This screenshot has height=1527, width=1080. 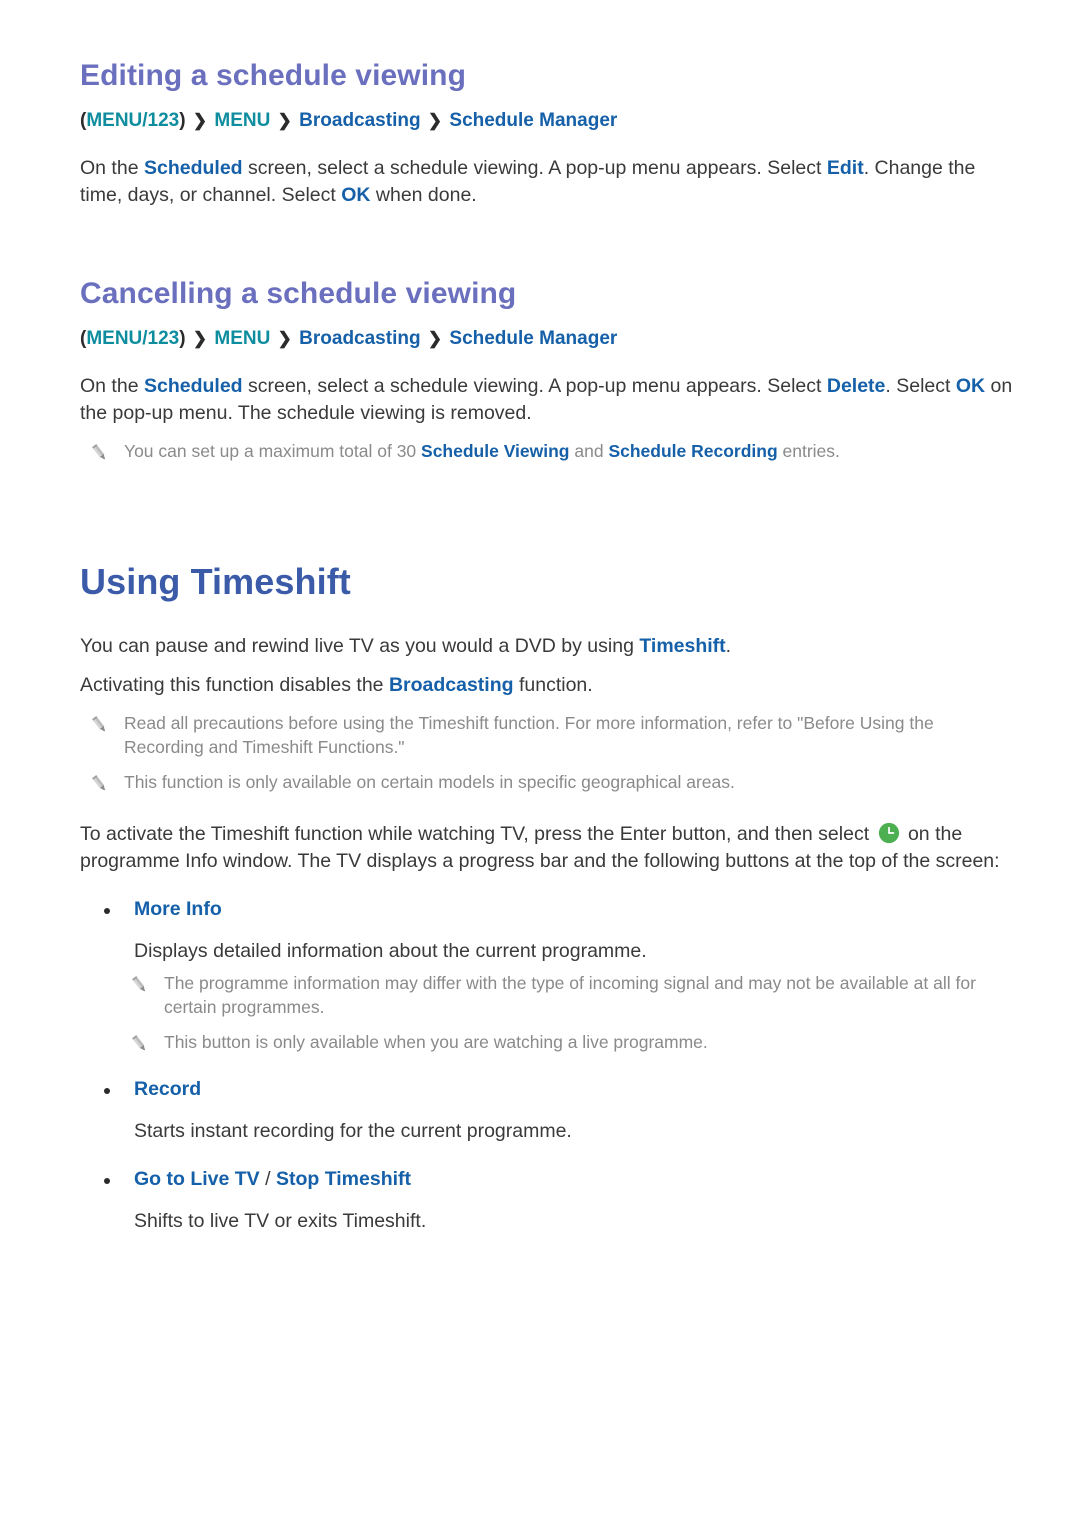 What do you see at coordinates (280, 1221) in the screenshot?
I see `bullet-description: Shifts to live TV or exits Timeshift.` at bounding box center [280, 1221].